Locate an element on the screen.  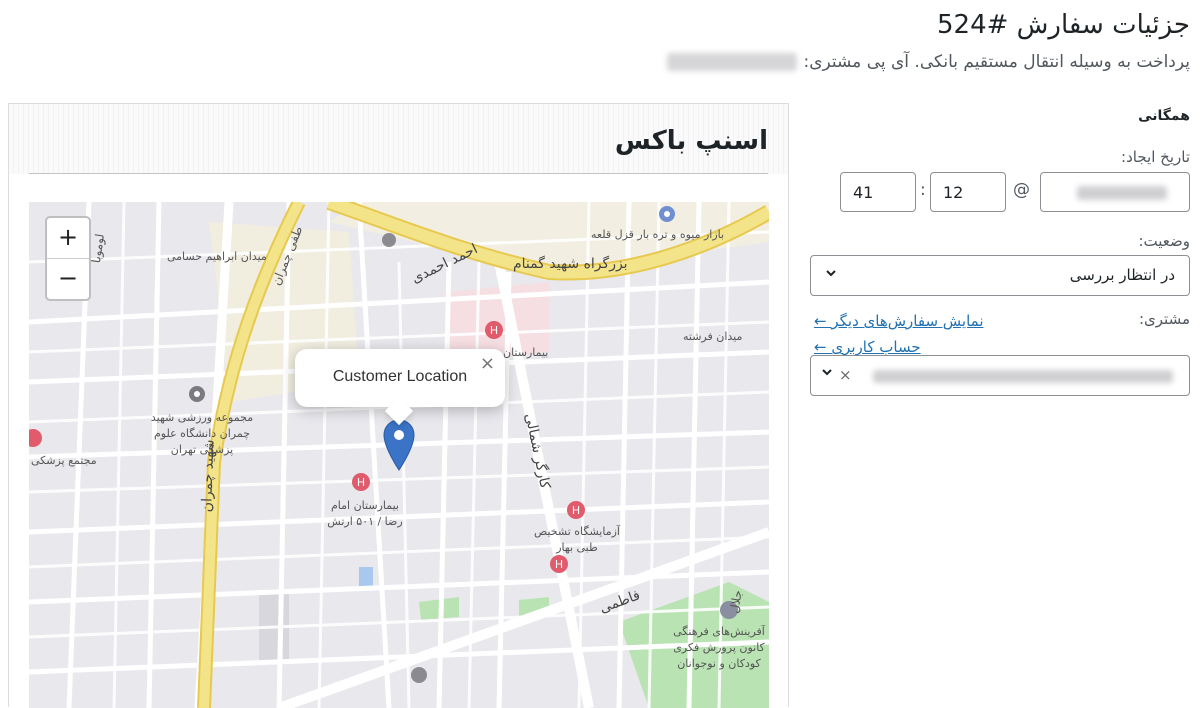
customer-links: نمایش سفارش‌های دیگر ← حساب کاربری ← is located at coordinates (919, 334).